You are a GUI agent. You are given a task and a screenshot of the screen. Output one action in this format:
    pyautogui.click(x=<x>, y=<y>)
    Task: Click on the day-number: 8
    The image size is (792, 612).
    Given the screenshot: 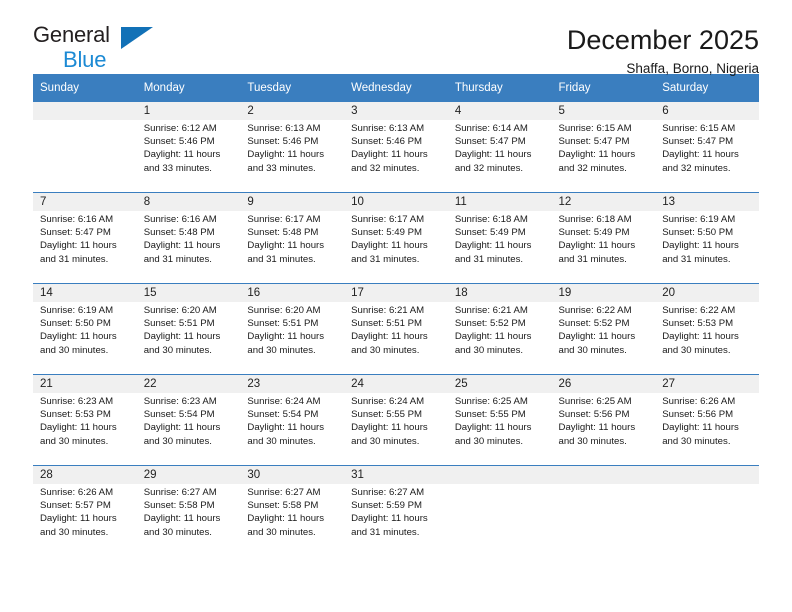 What is the action you would take?
    pyautogui.click(x=188, y=202)
    